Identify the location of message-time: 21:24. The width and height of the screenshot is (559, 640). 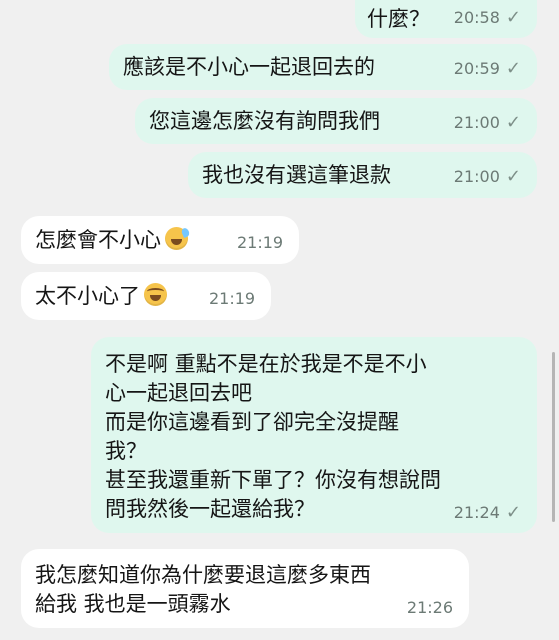
(476, 512).